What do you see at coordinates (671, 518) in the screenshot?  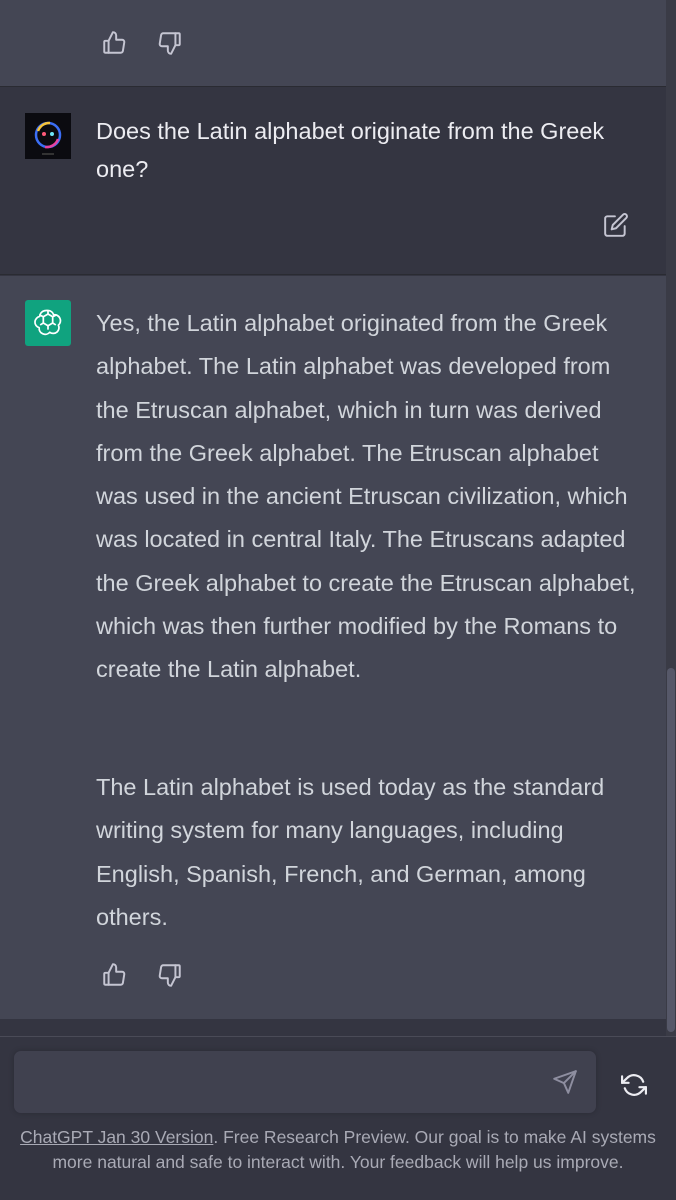 I see `scrollbar-track` at bounding box center [671, 518].